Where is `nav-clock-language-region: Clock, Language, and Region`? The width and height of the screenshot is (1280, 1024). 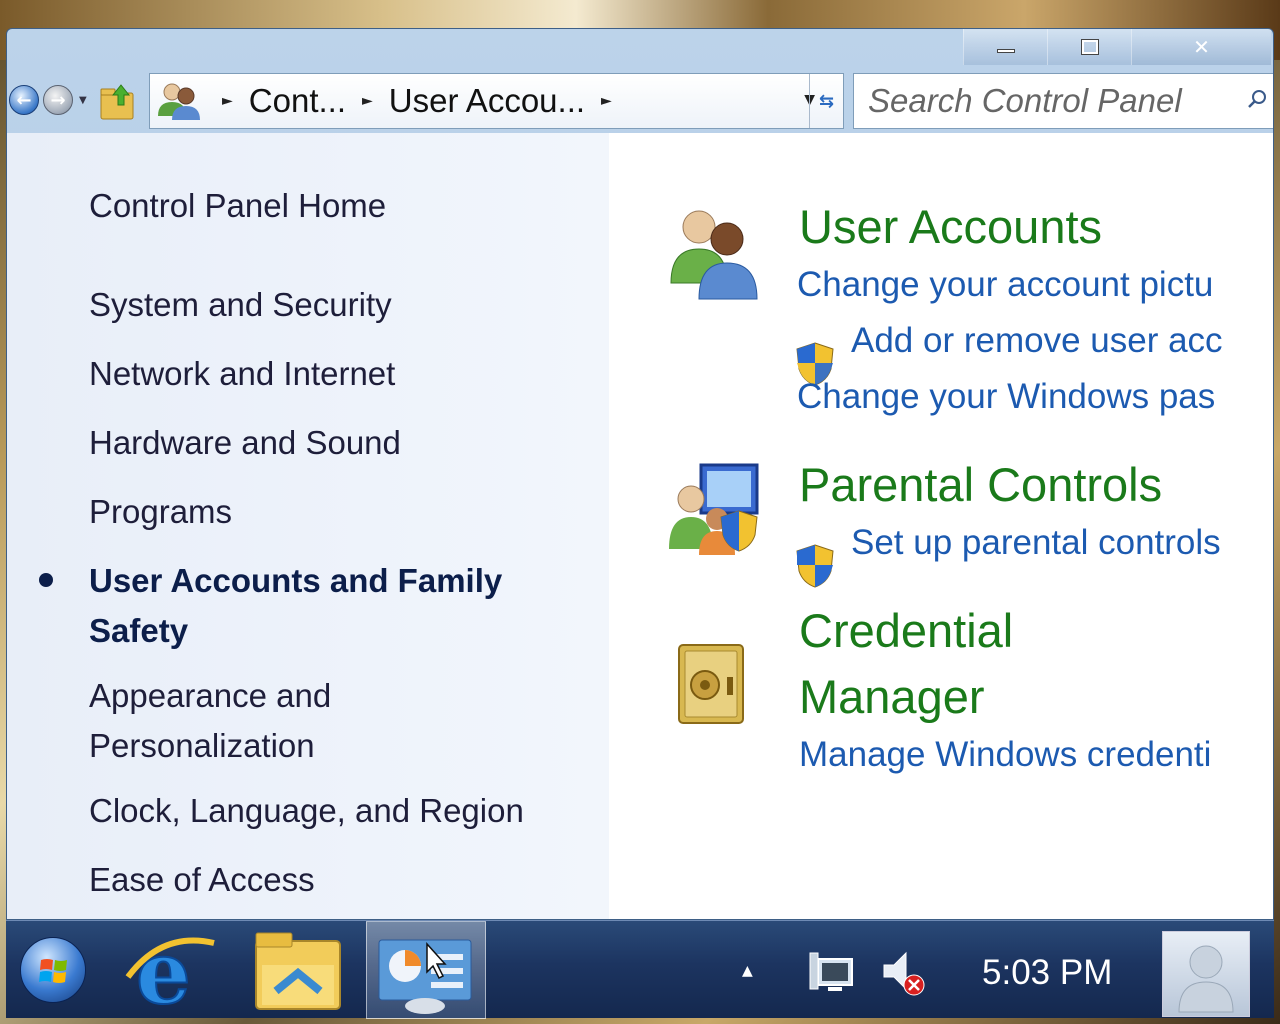
nav-clock-language-region: Clock, Language, and Region is located at coordinates (306, 811).